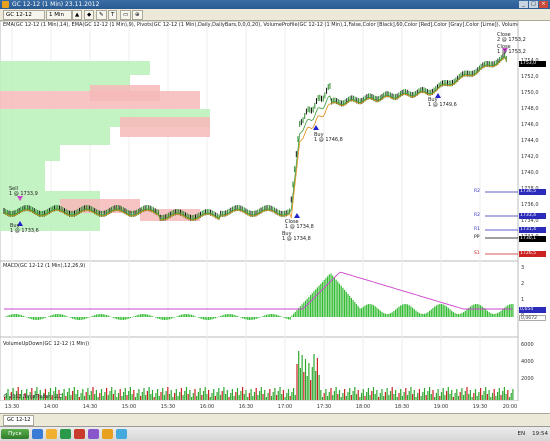 The height and width of the screenshot is (441, 550). What do you see at coordinates (15, 434) in the screenshot?
I see `start-button: Пуск` at bounding box center [15, 434].